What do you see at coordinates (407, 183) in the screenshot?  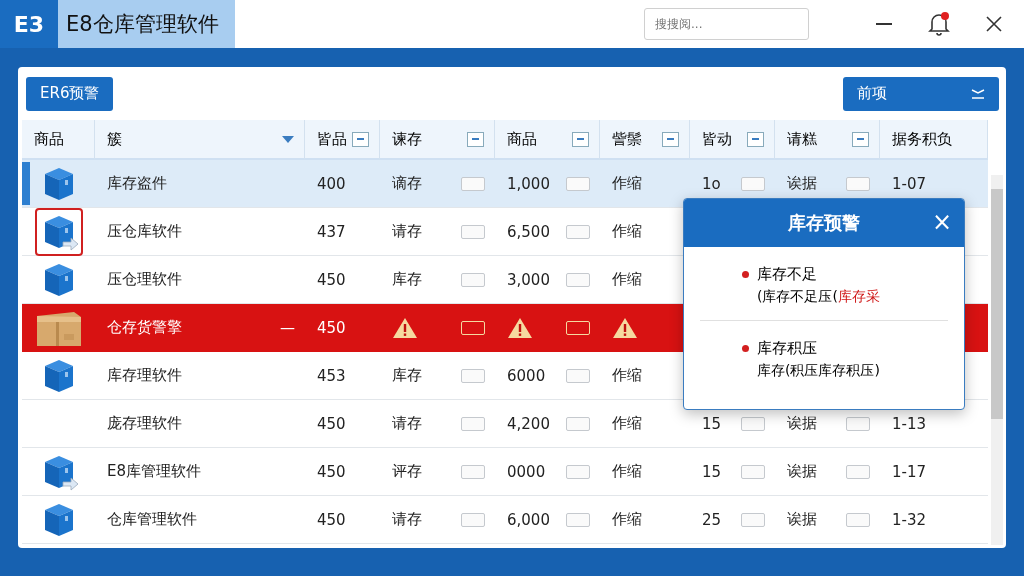 I see `table-cell: 谪存` at bounding box center [407, 183].